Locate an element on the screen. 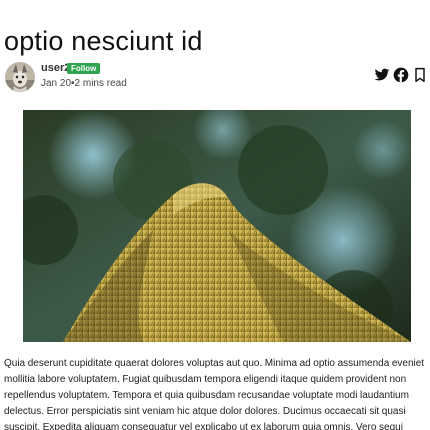  facebook-icon is located at coordinates (401, 75).